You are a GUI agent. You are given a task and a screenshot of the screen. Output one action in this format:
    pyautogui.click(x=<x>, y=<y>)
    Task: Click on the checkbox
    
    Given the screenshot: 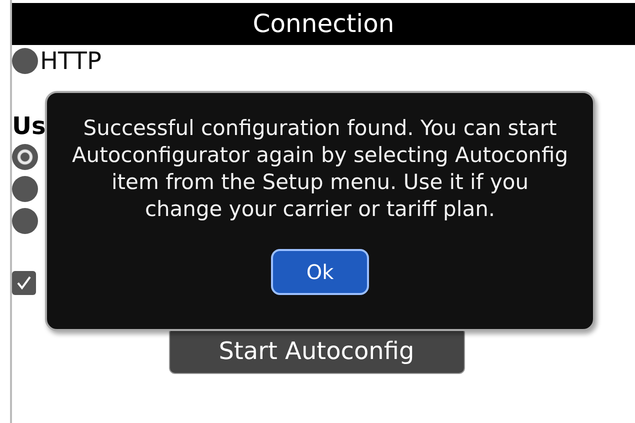 What is the action you would take?
    pyautogui.click(x=24, y=283)
    